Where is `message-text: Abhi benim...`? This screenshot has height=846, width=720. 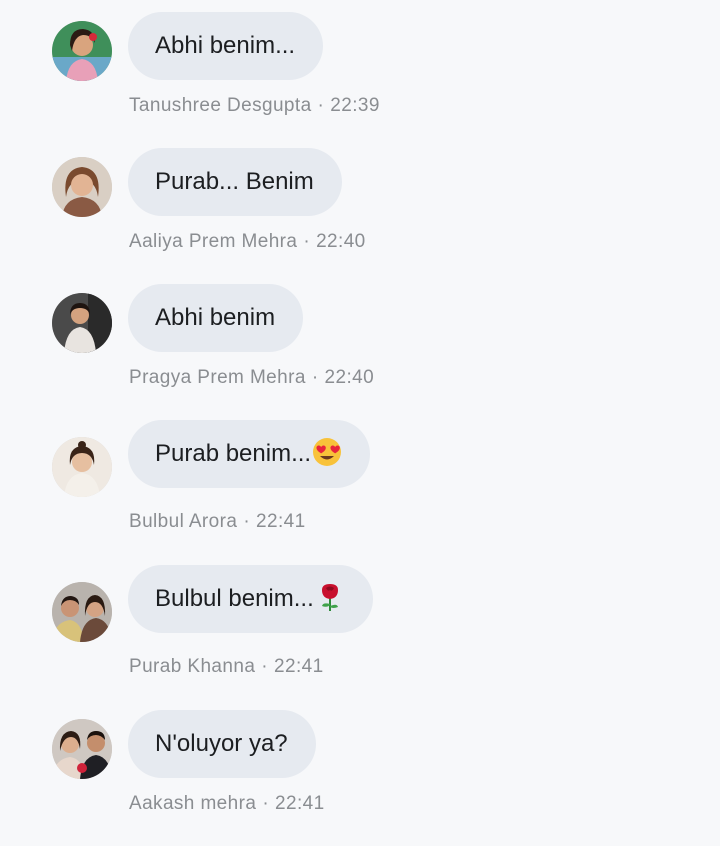 message-text: Abhi benim... is located at coordinates (225, 45).